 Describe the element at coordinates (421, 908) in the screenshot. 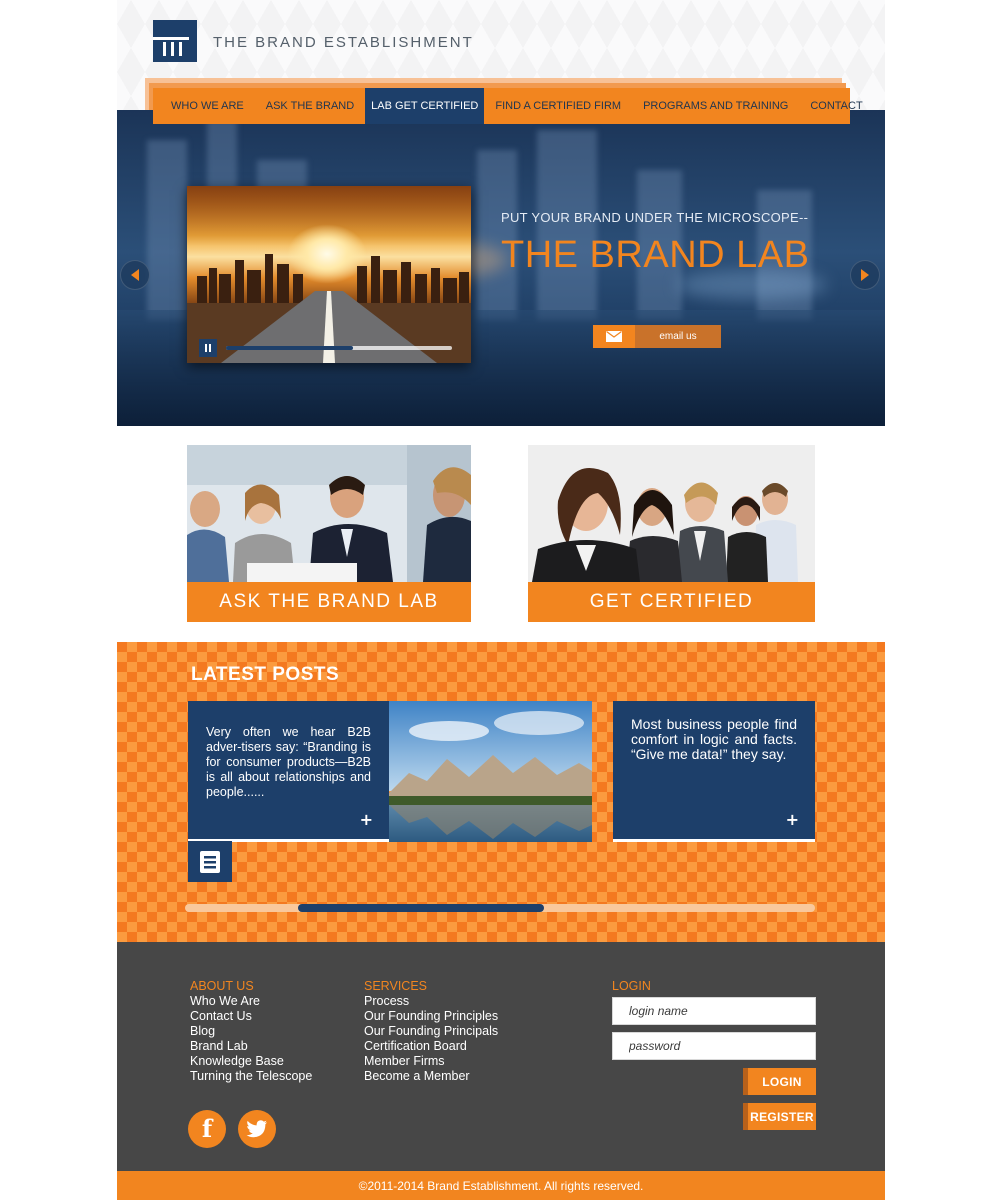

I see `posts-scrollbar-thumb` at that location.